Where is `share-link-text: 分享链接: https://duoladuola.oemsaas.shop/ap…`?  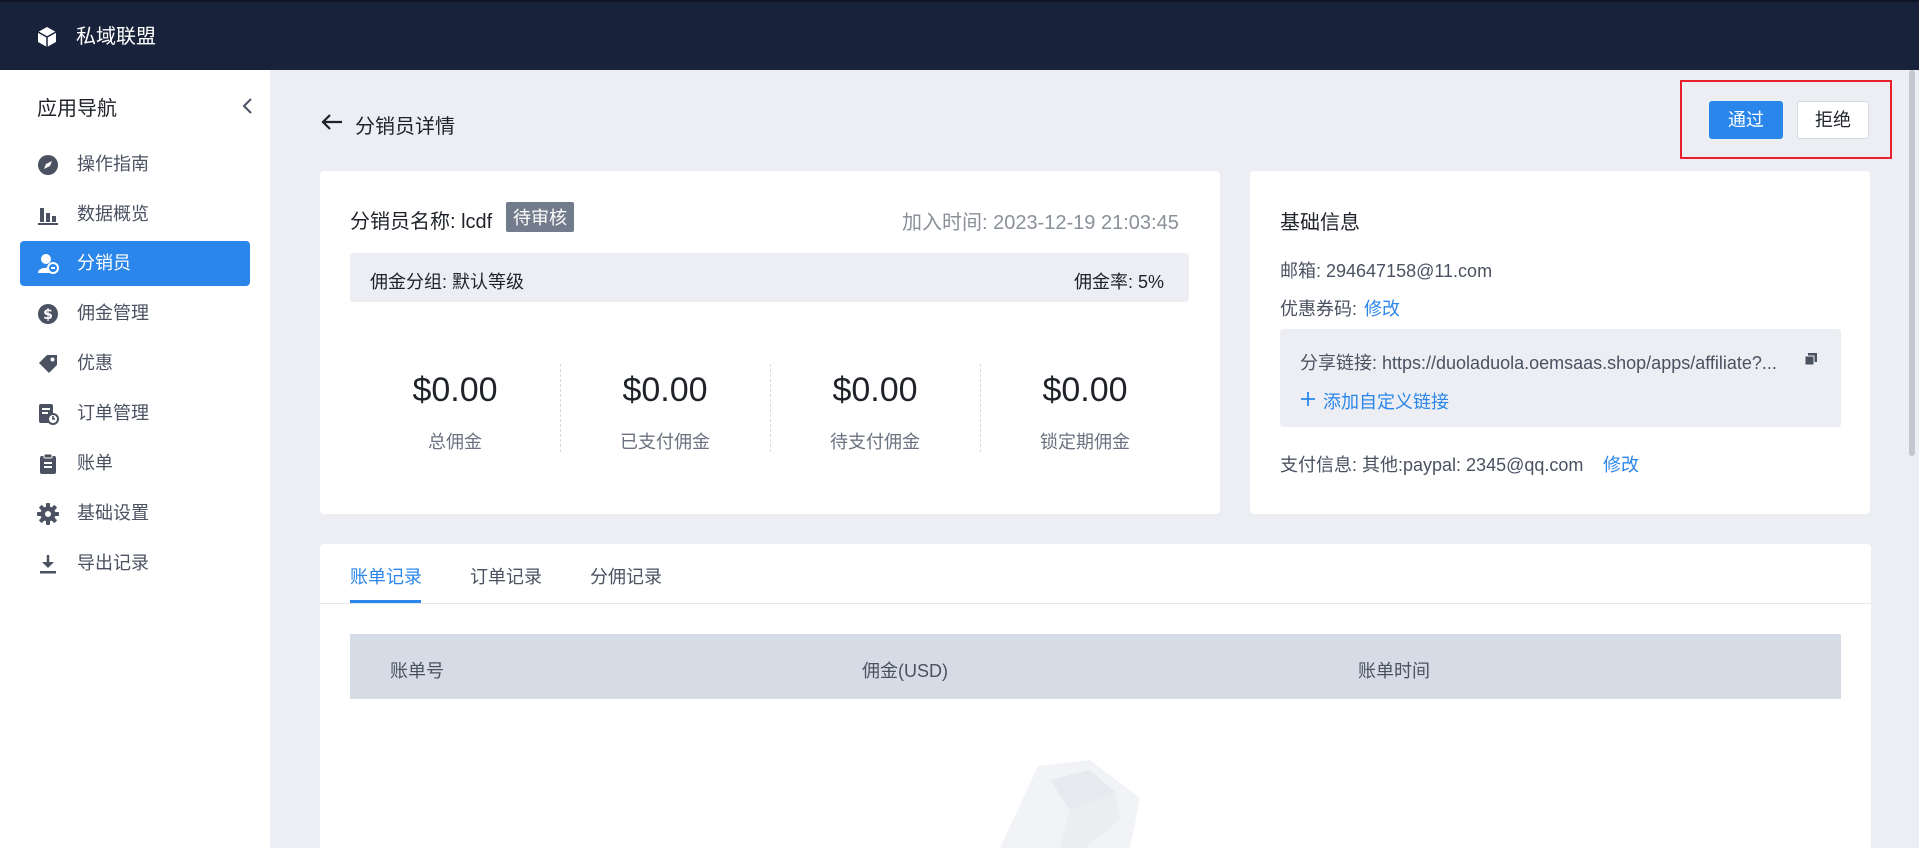
share-link-text: 分享链接: https://duoladuola.oemsaas.shop/ap… is located at coordinates (1538, 363).